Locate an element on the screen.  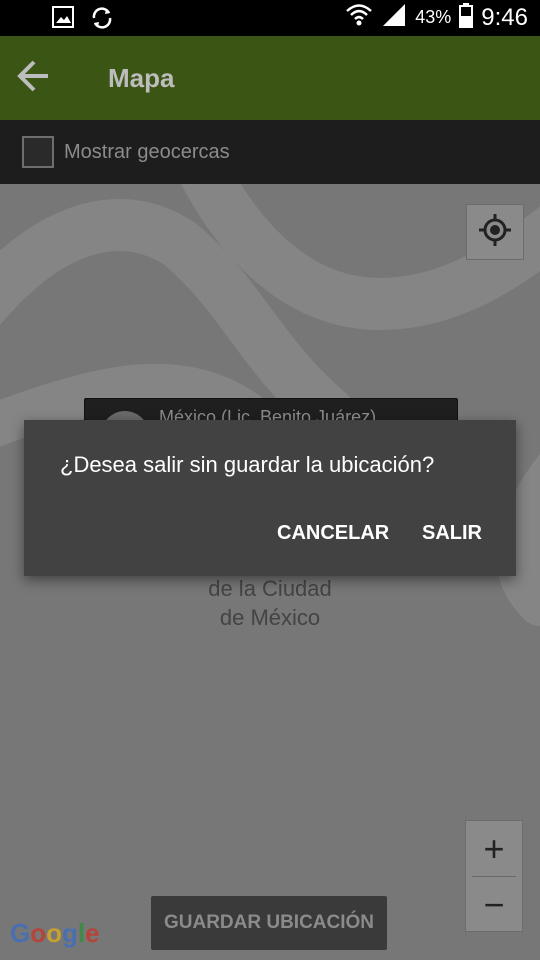
status-left-icons is located at coordinates (83, 20).